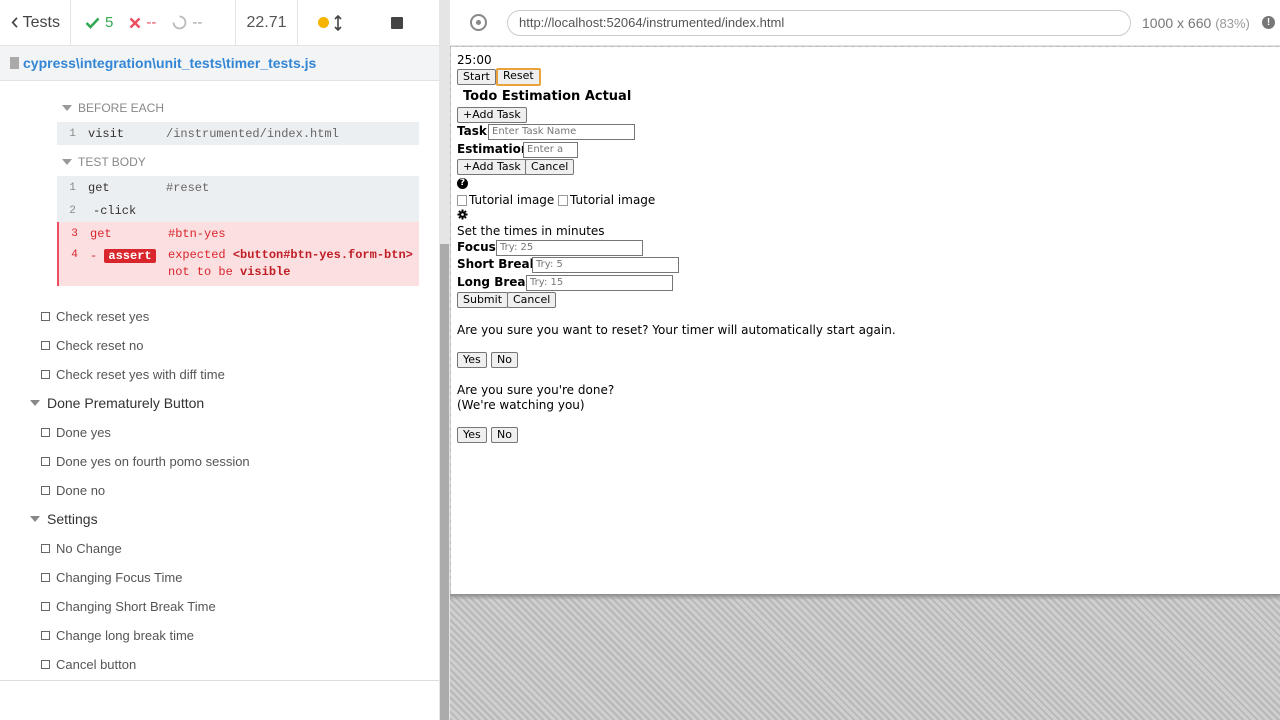 This screenshot has height=720, width=1280. I want to click on test-item: Check reset no, so click(92, 345).